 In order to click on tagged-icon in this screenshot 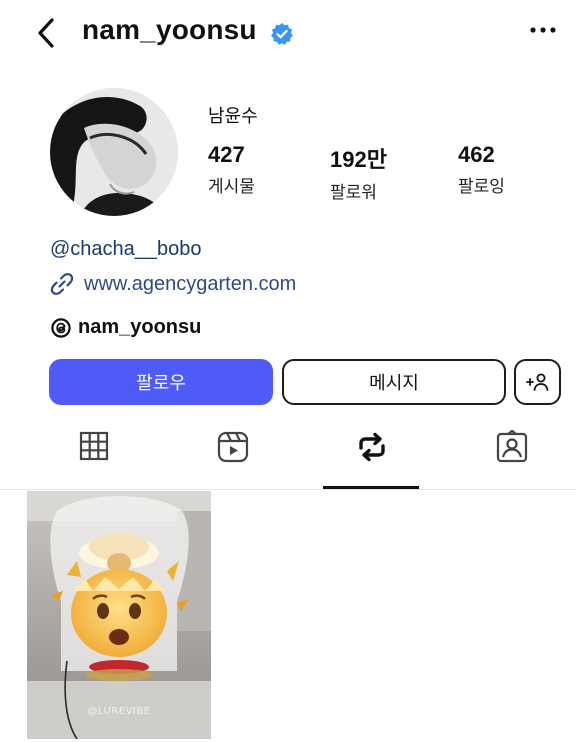, I will do `click(512, 446)`.